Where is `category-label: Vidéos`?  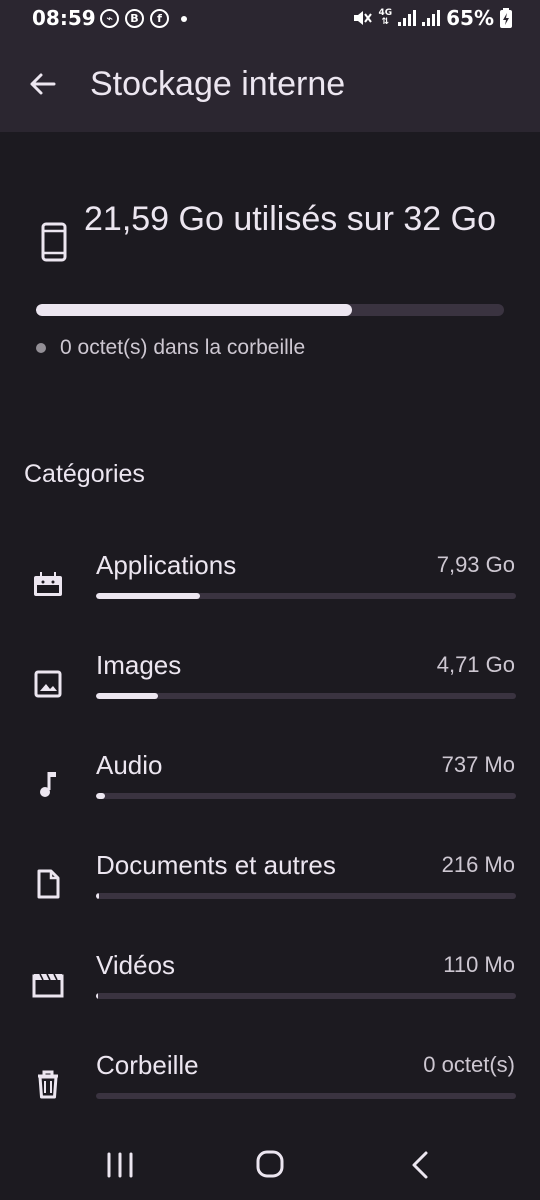 category-label: Vidéos is located at coordinates (136, 965).